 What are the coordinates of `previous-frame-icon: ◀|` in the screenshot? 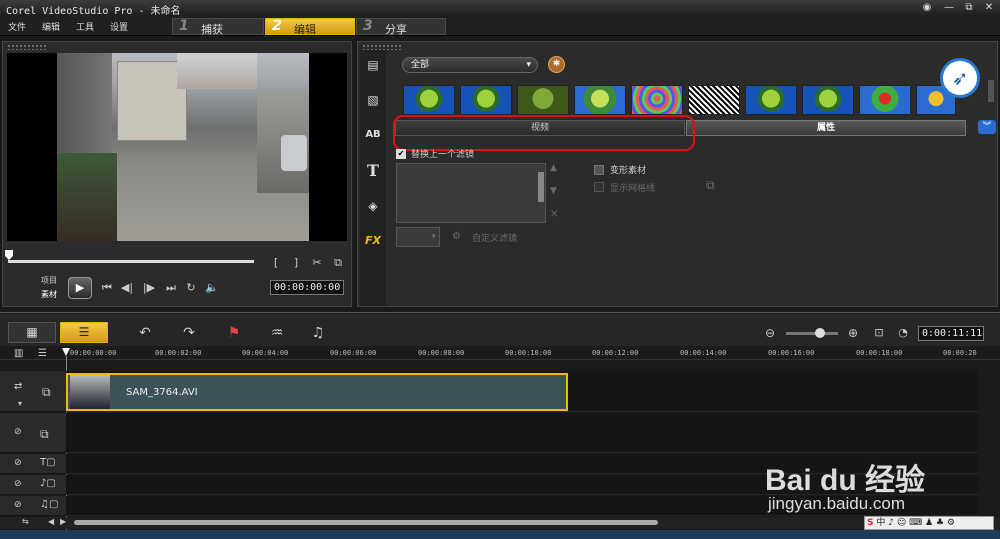 It's located at (127, 287).